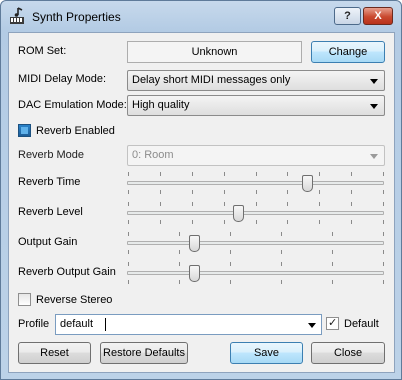  What do you see at coordinates (378, 16) in the screenshot?
I see `close-window-button: X` at bounding box center [378, 16].